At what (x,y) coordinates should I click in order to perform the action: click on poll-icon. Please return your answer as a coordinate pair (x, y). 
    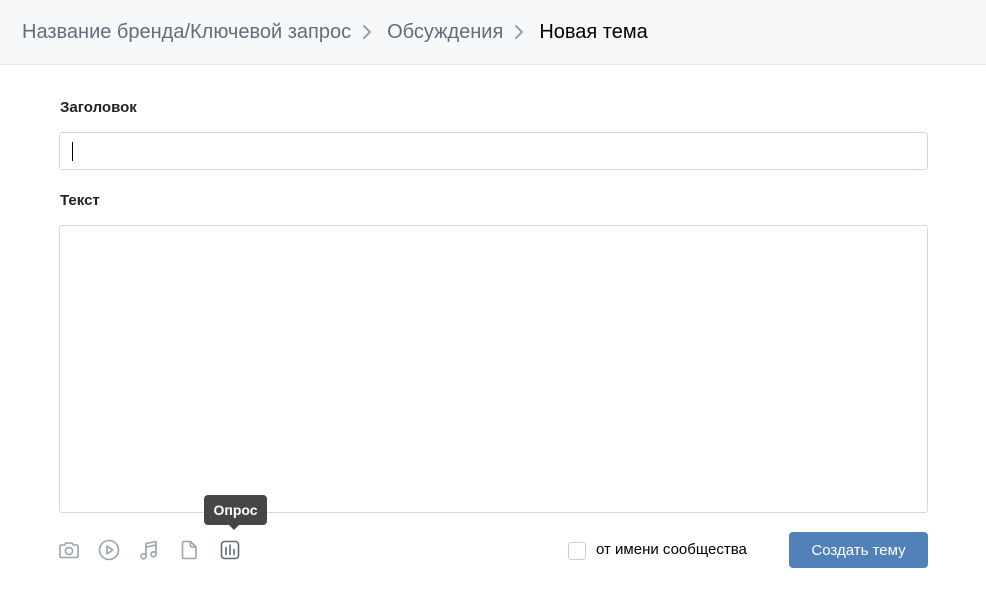
    Looking at the image, I should click on (230, 550).